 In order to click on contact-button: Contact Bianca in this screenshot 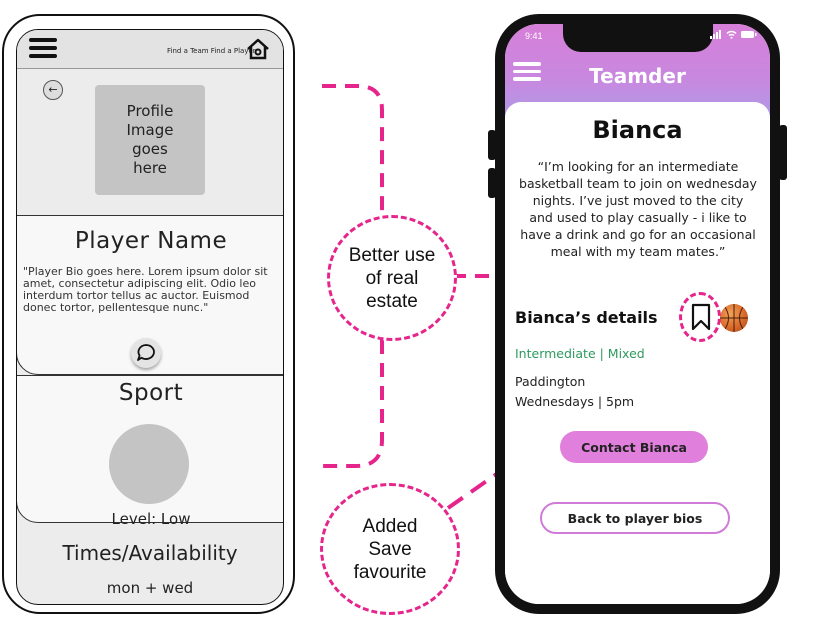, I will do `click(634, 447)`.